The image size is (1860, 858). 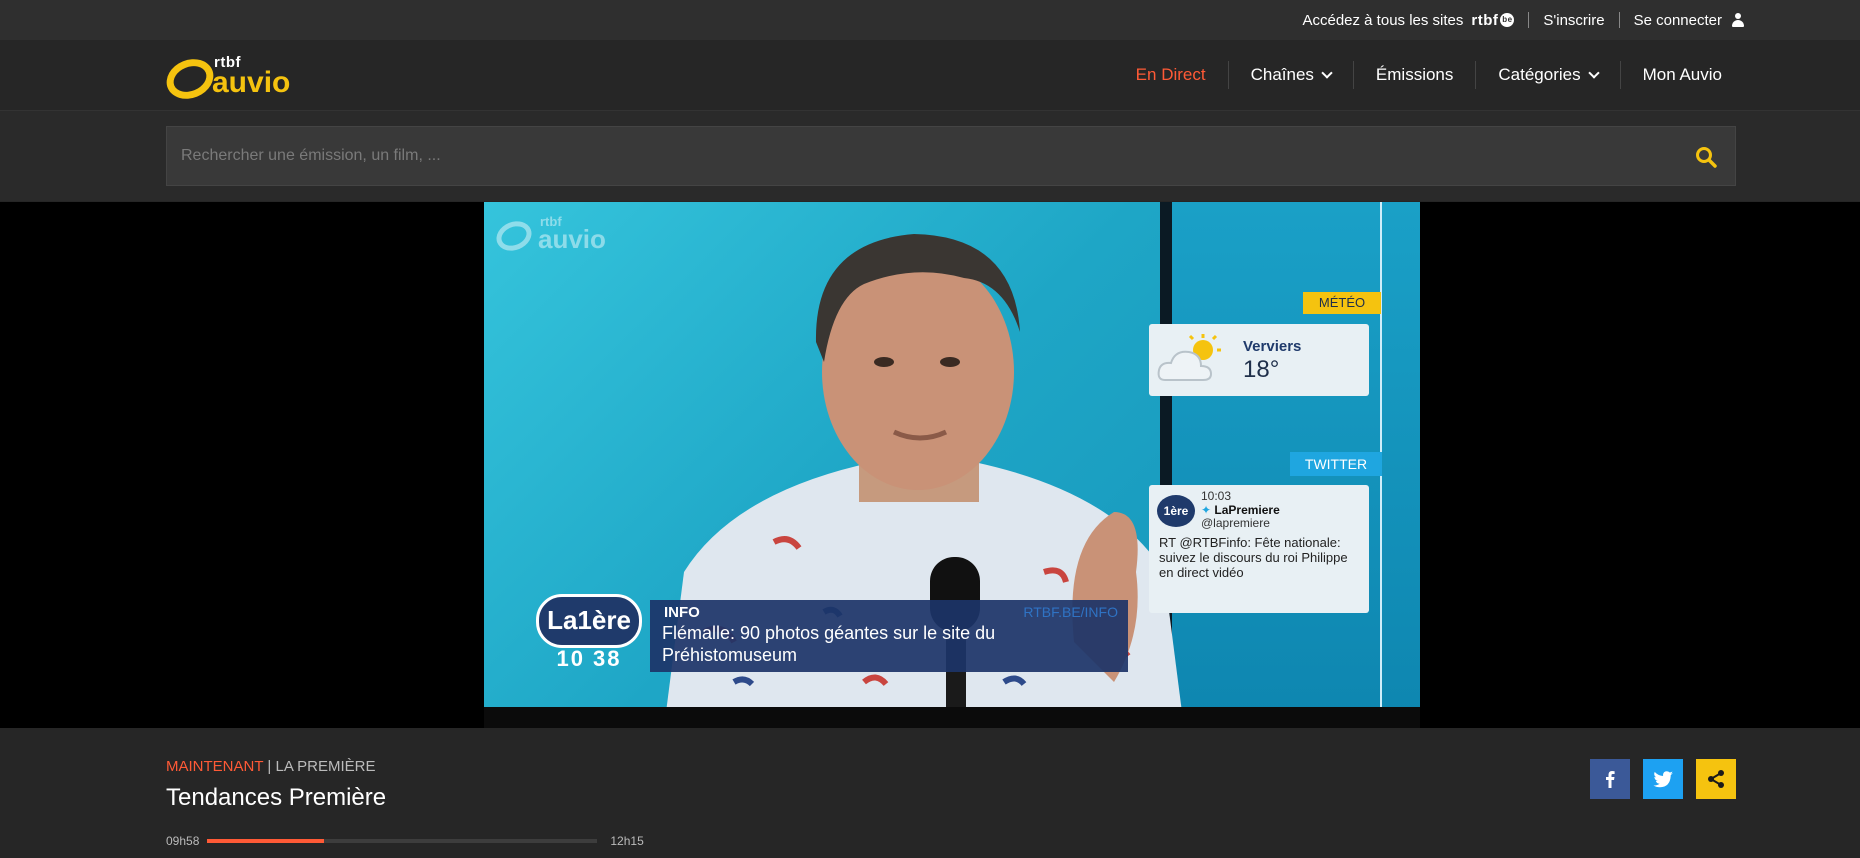 I want to click on now-label: MAINTENANT, so click(x=215, y=766).